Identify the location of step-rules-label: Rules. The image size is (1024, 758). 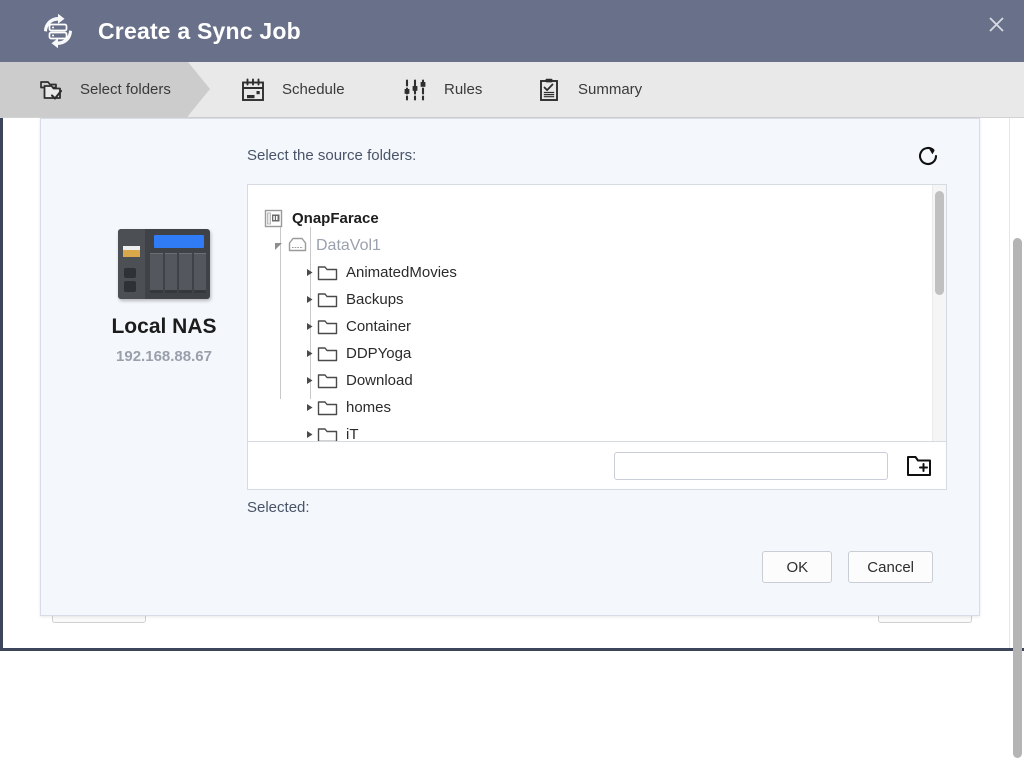
(463, 89).